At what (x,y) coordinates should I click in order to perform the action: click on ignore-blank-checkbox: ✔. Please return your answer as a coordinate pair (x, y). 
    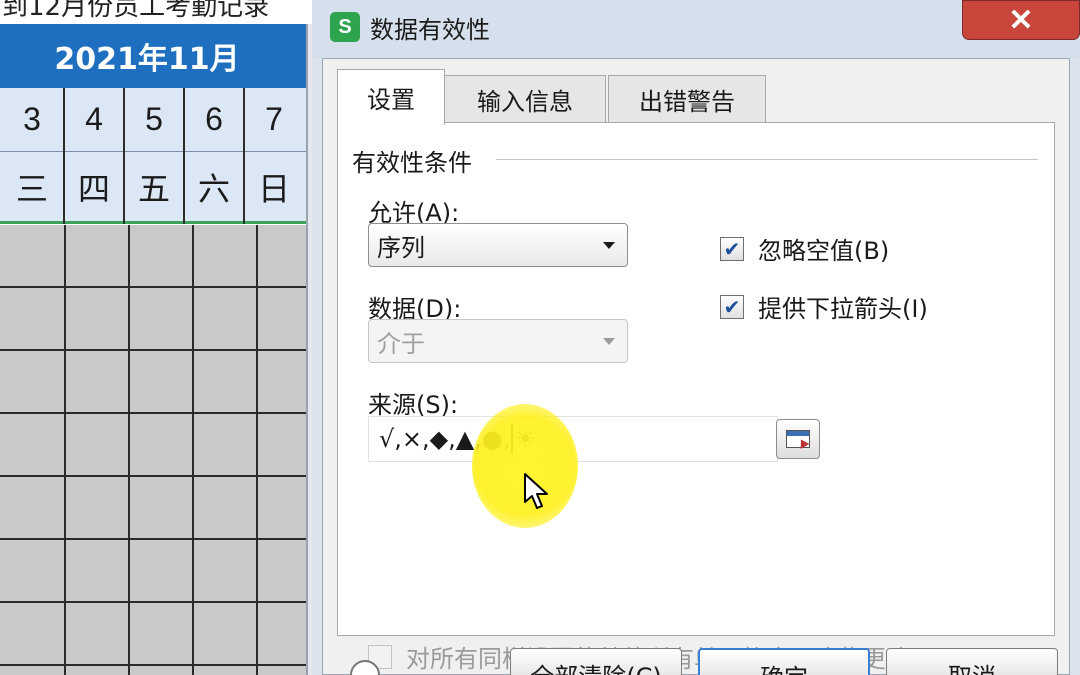
    Looking at the image, I should click on (732, 248).